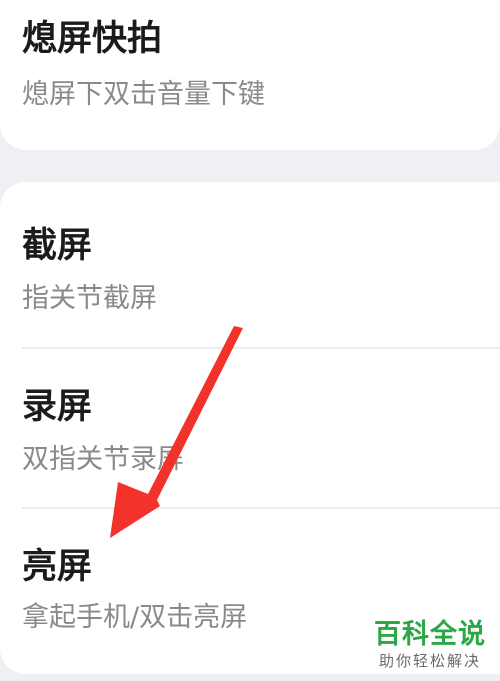 This screenshot has height=681, width=500. I want to click on watermark-subtitle: 助你轻松解决, so click(429, 661).